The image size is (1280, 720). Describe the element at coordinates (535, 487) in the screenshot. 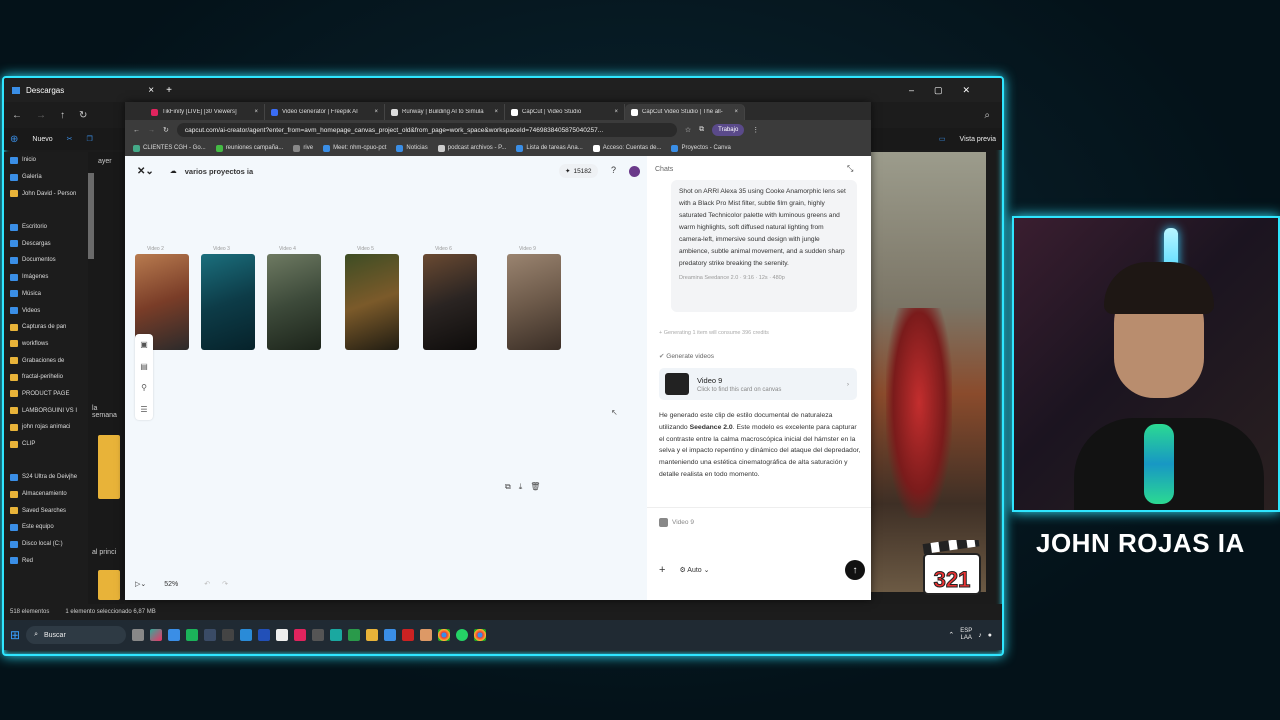

I see `delete-icon: 🗑` at that location.